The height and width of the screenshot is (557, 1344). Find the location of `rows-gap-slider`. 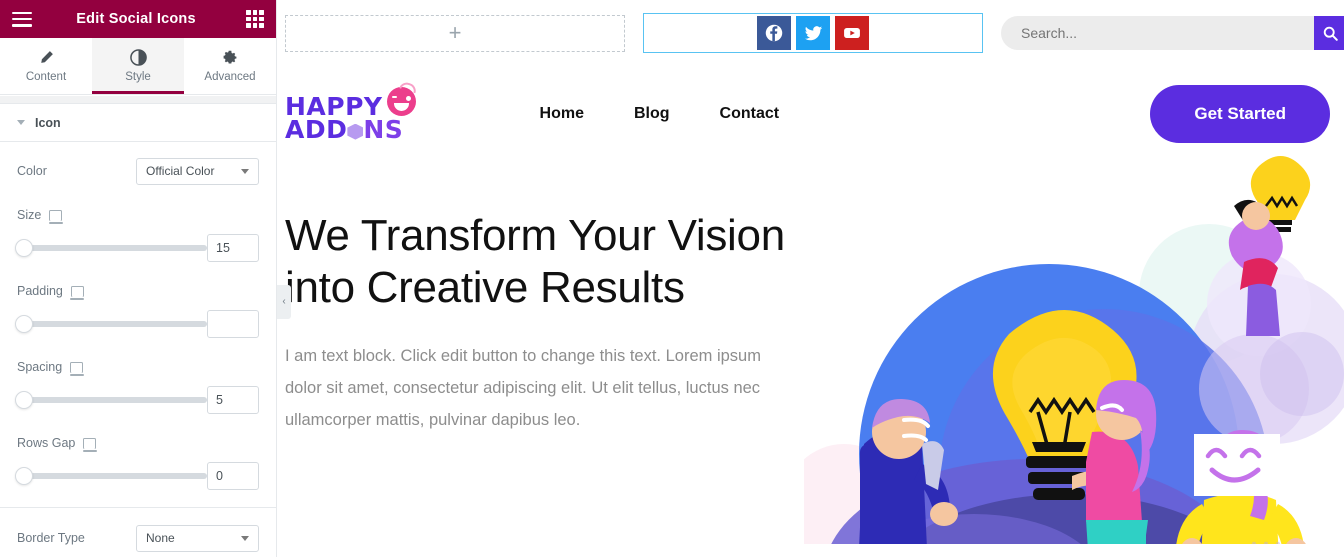

rows-gap-slider is located at coordinates (111, 476).